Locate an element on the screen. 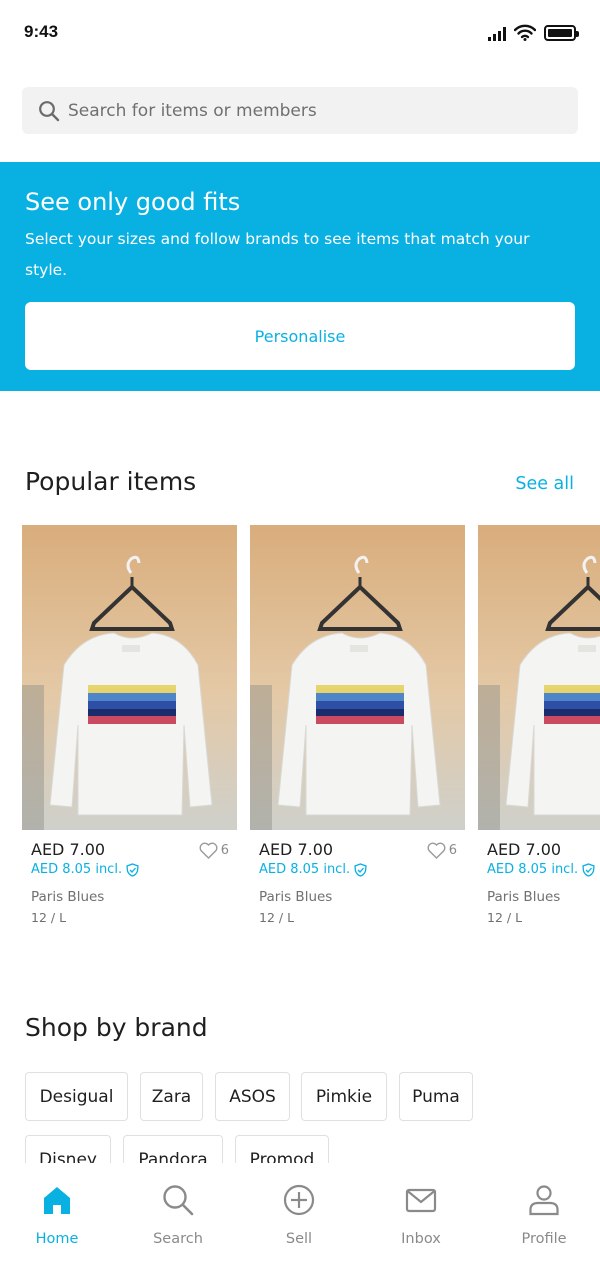 This screenshot has width=600, height=1263. wifi-icon is located at coordinates (525, 32).